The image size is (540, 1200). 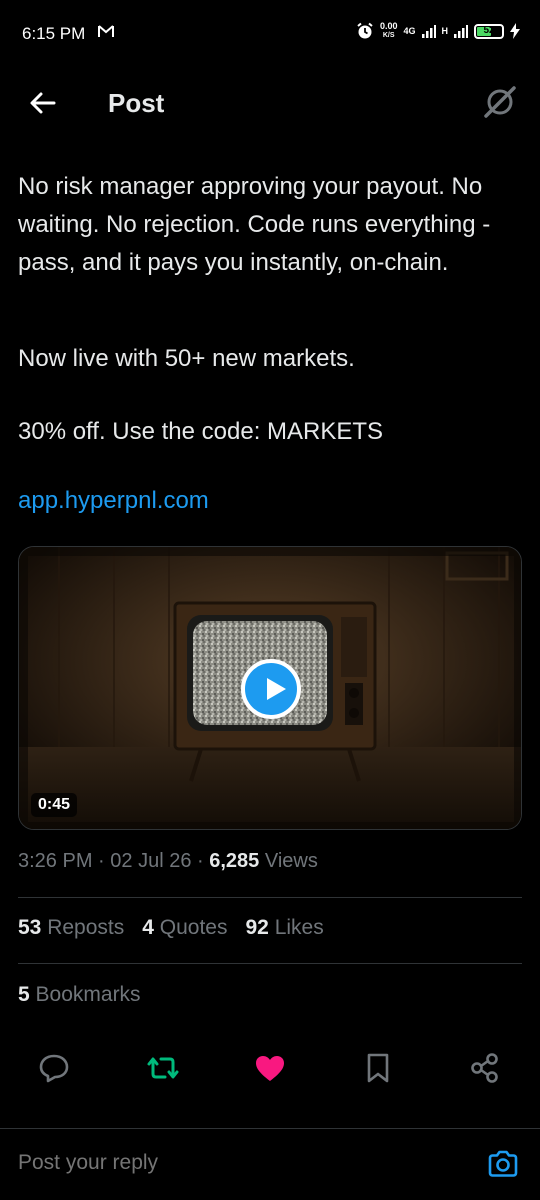 I want to click on bookmark-icon, so click(x=378, y=1068).